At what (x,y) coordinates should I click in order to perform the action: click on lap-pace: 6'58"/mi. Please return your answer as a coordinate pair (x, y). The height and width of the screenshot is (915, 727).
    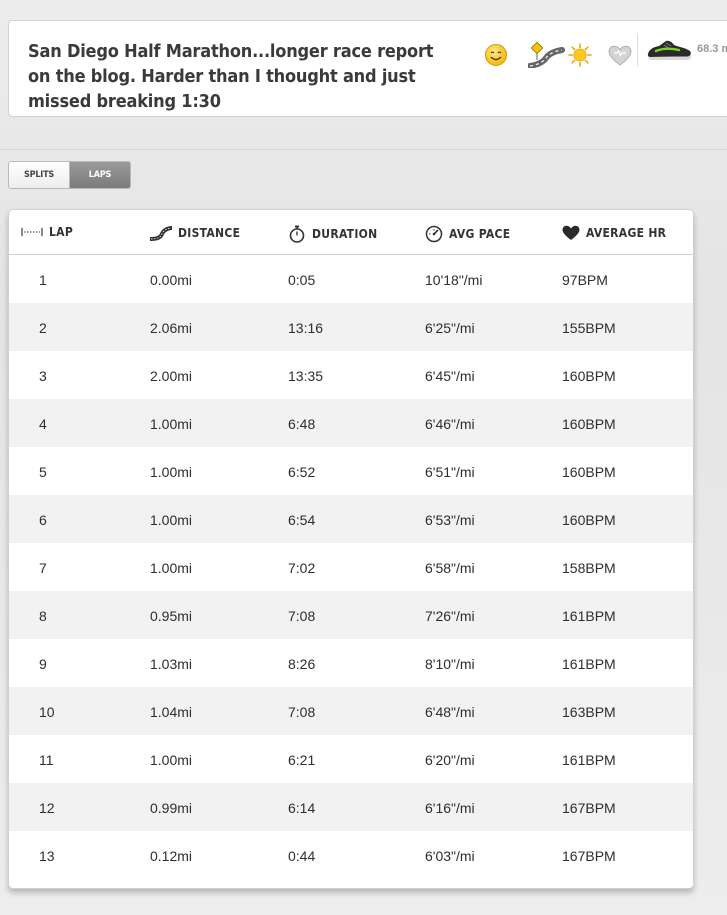
    Looking at the image, I should click on (450, 568).